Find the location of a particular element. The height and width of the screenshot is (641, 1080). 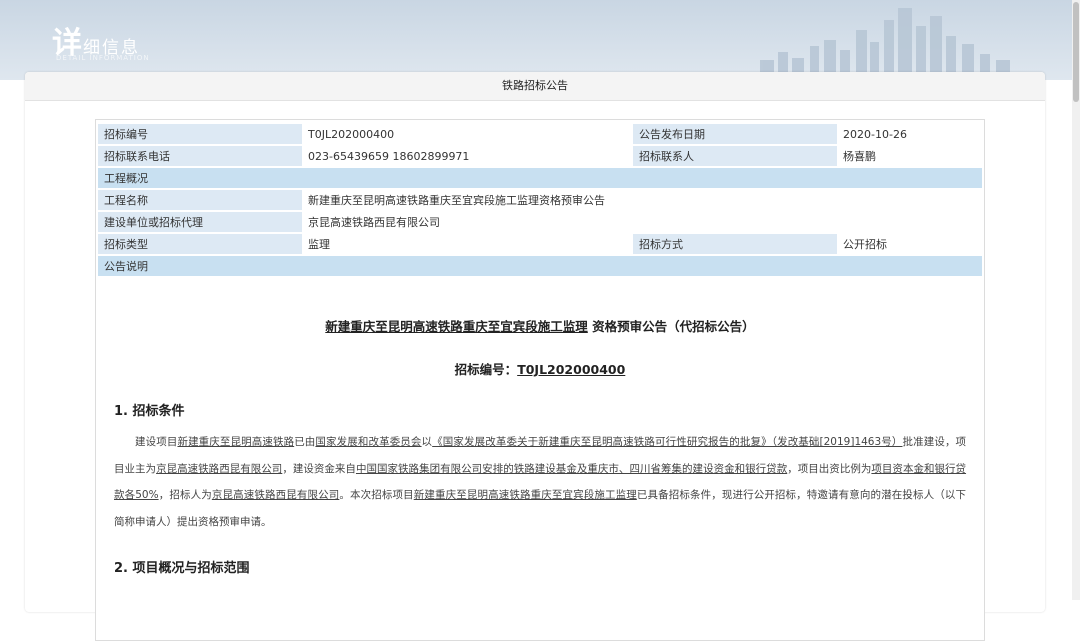

logo-subtitle: DETAIL INFORMATION is located at coordinates (103, 58).